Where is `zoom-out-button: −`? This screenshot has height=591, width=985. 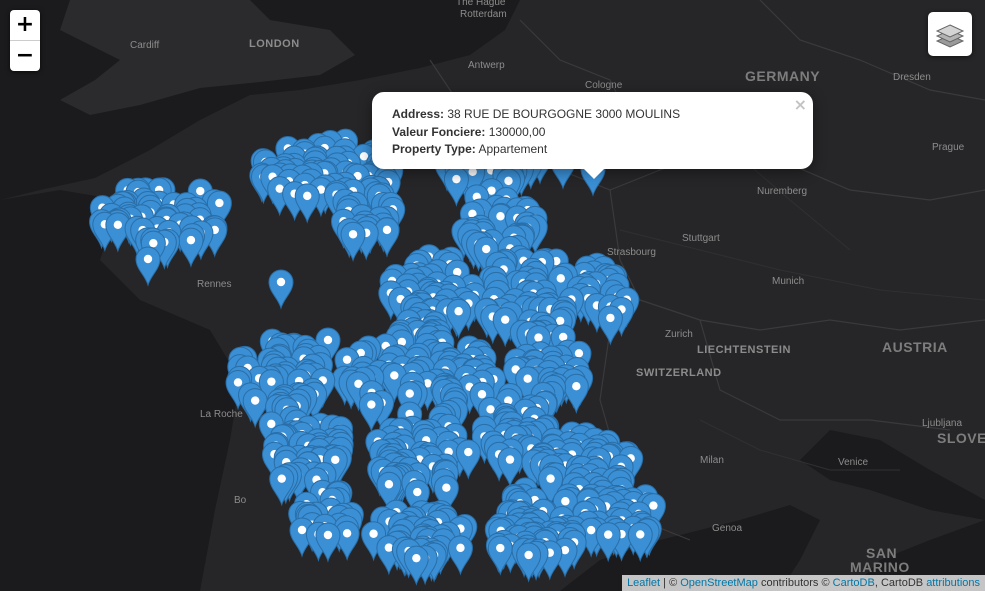
zoom-out-button: − is located at coordinates (25, 55).